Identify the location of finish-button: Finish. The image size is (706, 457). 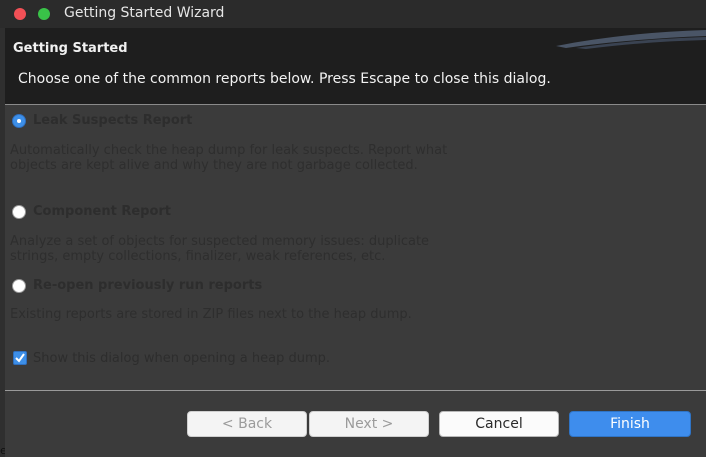
(630, 424).